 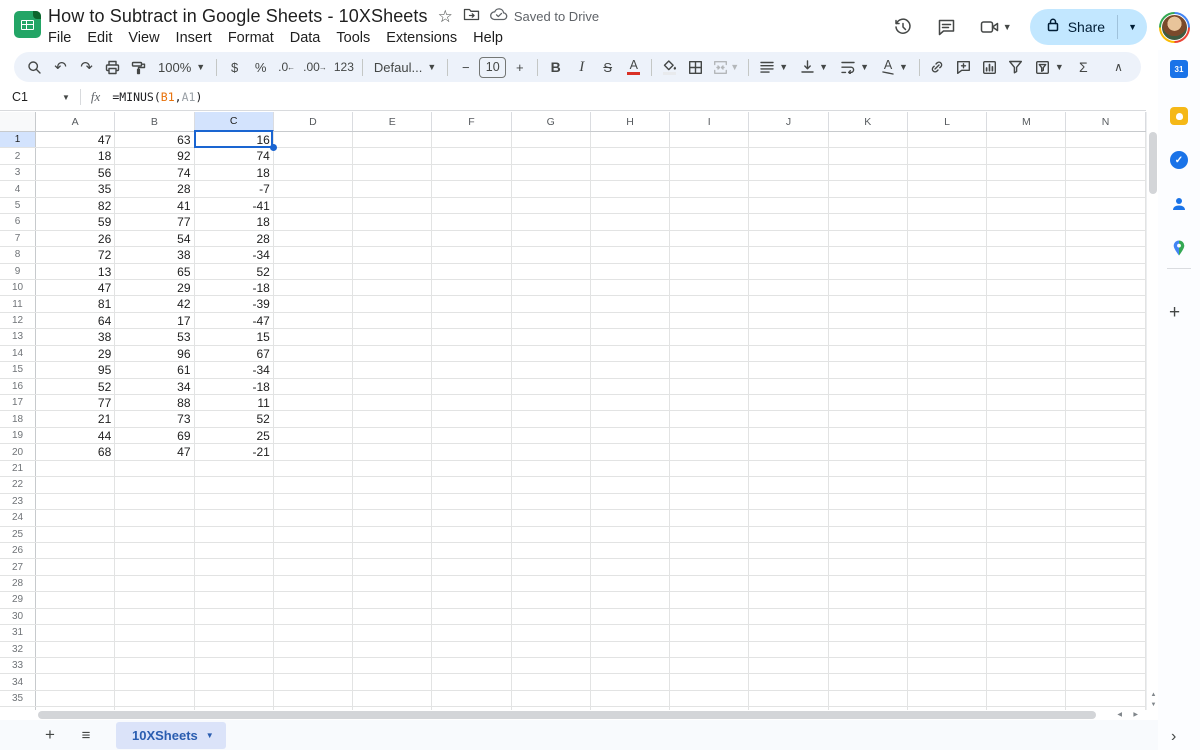 What do you see at coordinates (631, 172) in the screenshot?
I see `cell-H3` at bounding box center [631, 172].